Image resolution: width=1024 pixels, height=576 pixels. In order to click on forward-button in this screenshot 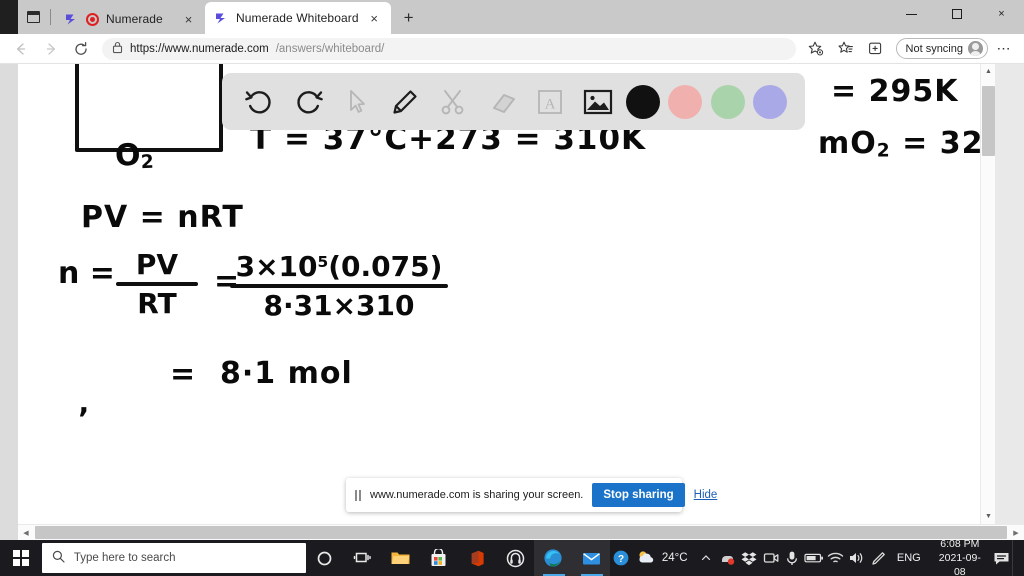, I will do `click(51, 49)`.